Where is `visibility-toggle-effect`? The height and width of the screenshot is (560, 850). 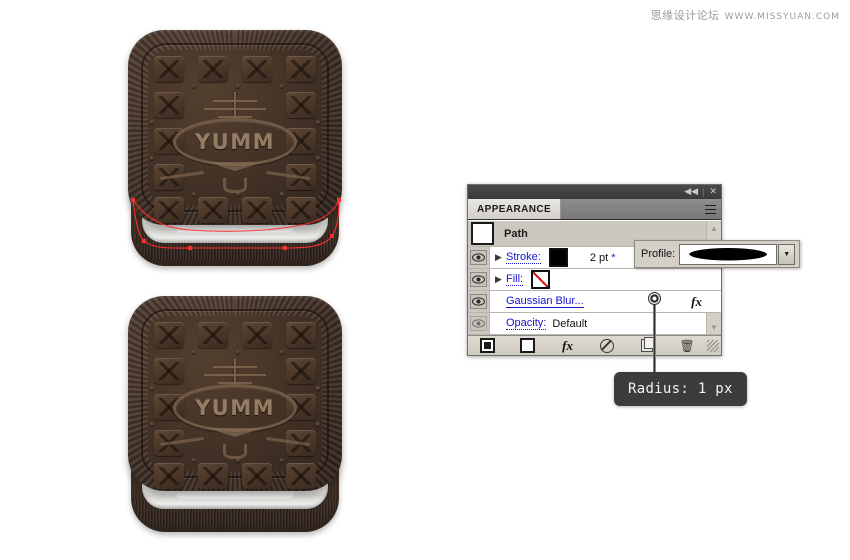 visibility-toggle-effect is located at coordinates (479, 301).